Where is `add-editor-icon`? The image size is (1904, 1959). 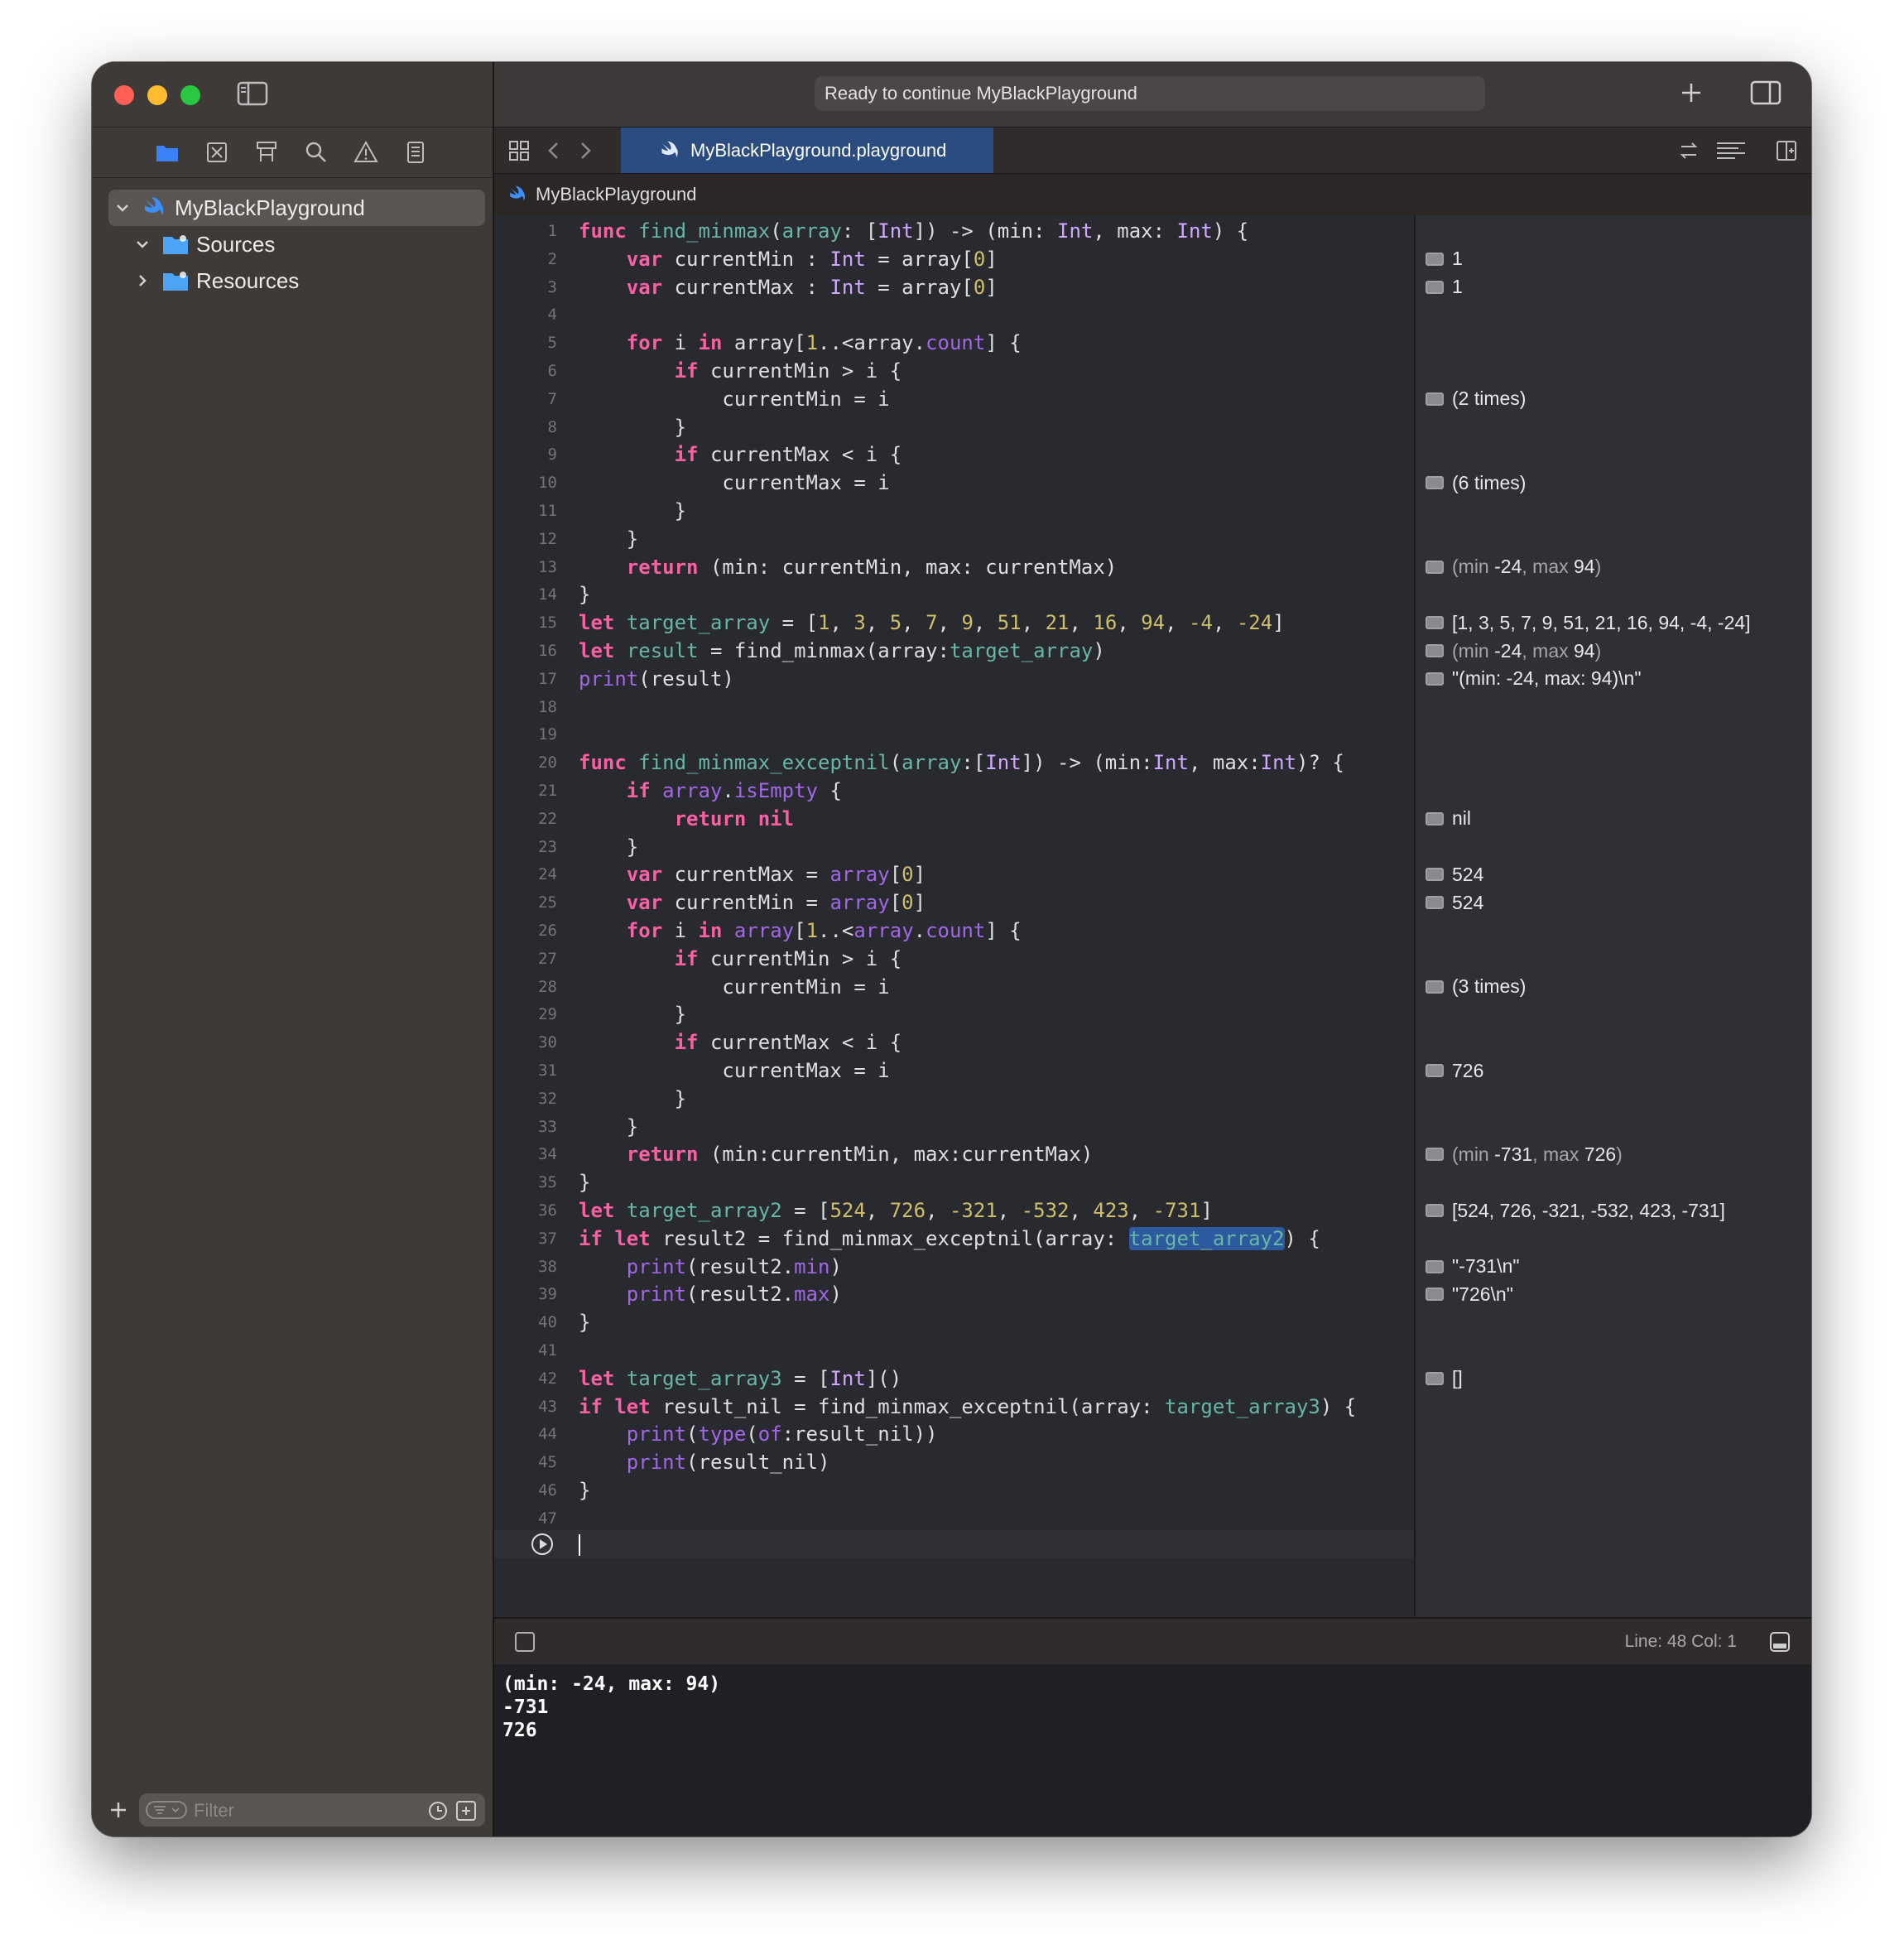 add-editor-icon is located at coordinates (1786, 150).